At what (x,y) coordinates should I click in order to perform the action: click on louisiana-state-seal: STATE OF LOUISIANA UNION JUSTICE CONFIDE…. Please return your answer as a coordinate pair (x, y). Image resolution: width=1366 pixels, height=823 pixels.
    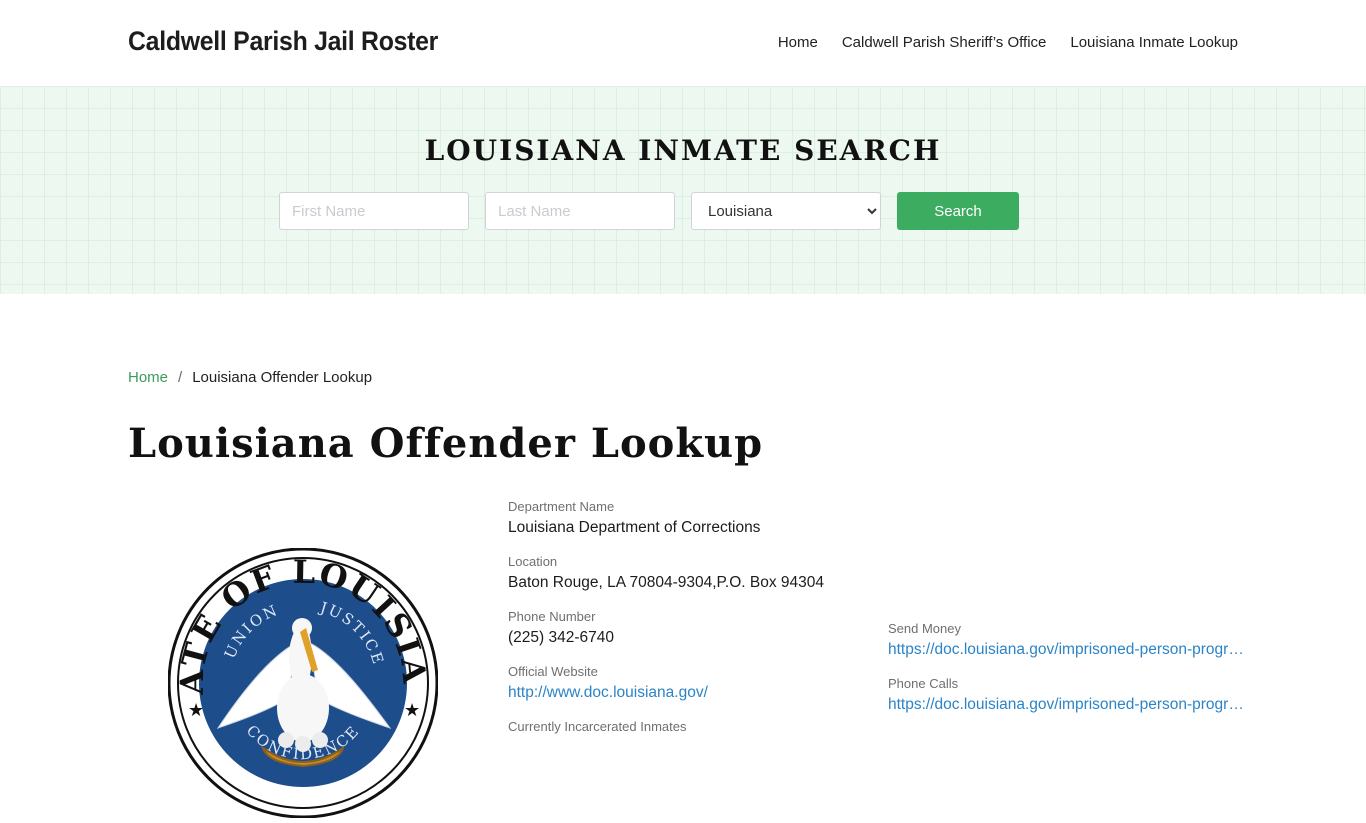
    Looking at the image, I should click on (295, 668).